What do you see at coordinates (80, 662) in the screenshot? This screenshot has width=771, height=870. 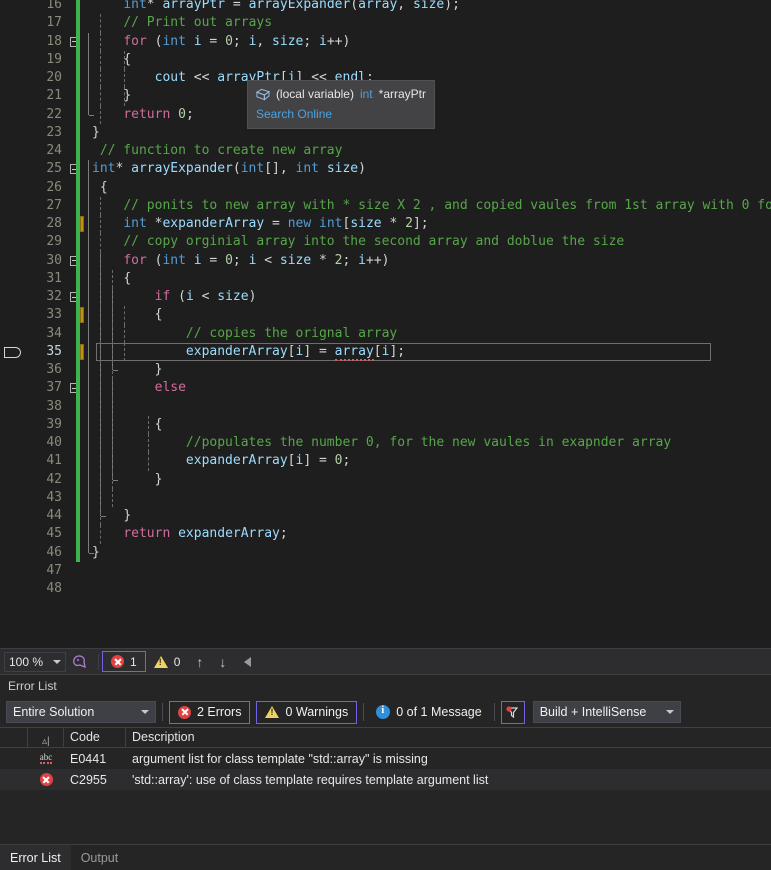 I see `intellisense-status-button` at bounding box center [80, 662].